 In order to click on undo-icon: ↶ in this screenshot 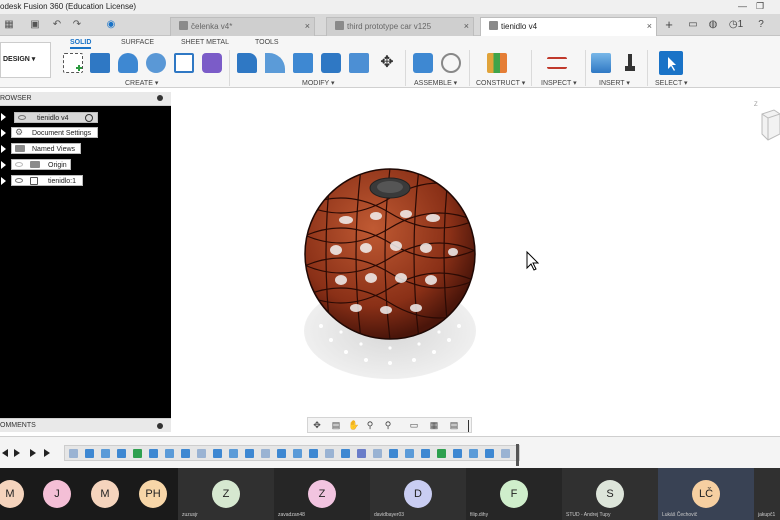, I will do `click(57, 25)`.